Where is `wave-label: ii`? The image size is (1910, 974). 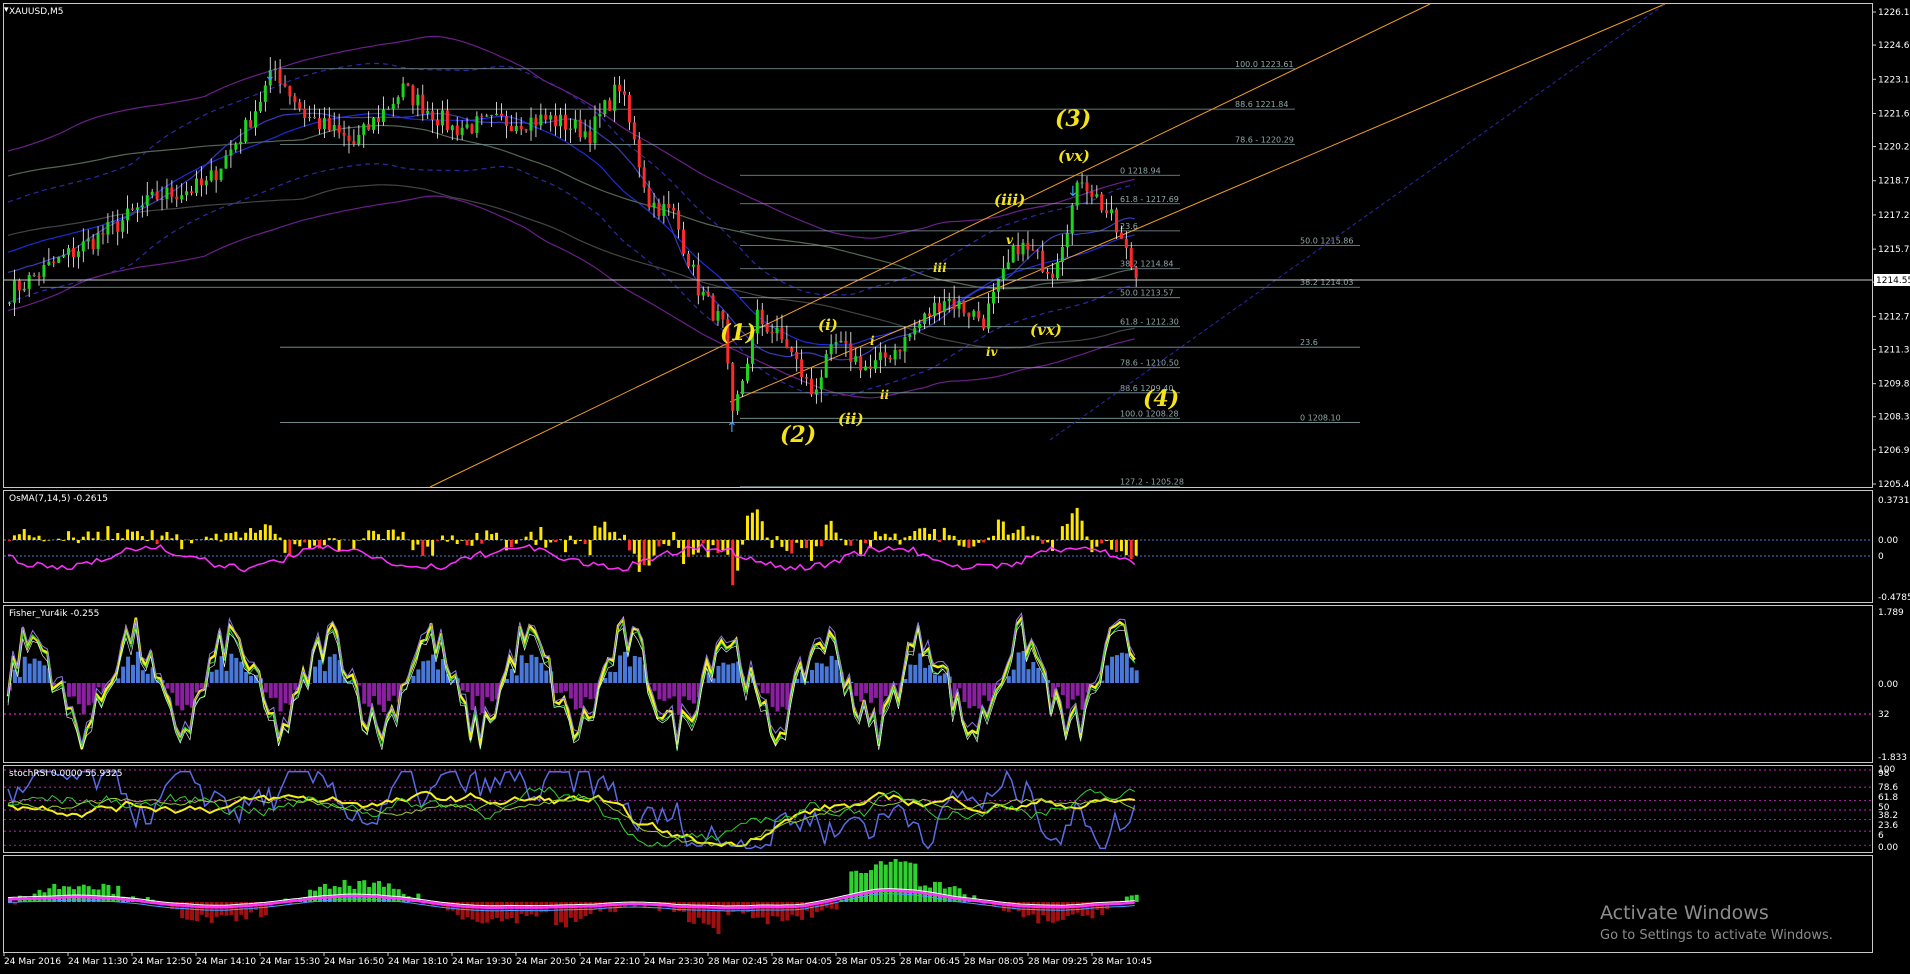 wave-label: ii is located at coordinates (885, 395).